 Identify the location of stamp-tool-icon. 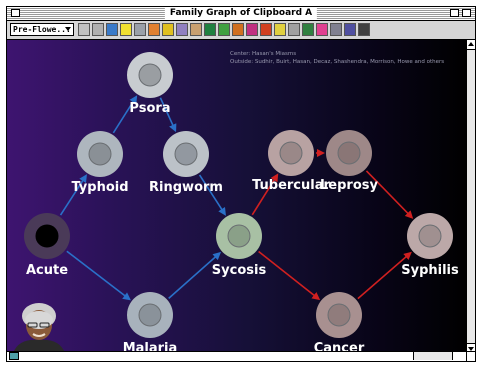
(266, 29).